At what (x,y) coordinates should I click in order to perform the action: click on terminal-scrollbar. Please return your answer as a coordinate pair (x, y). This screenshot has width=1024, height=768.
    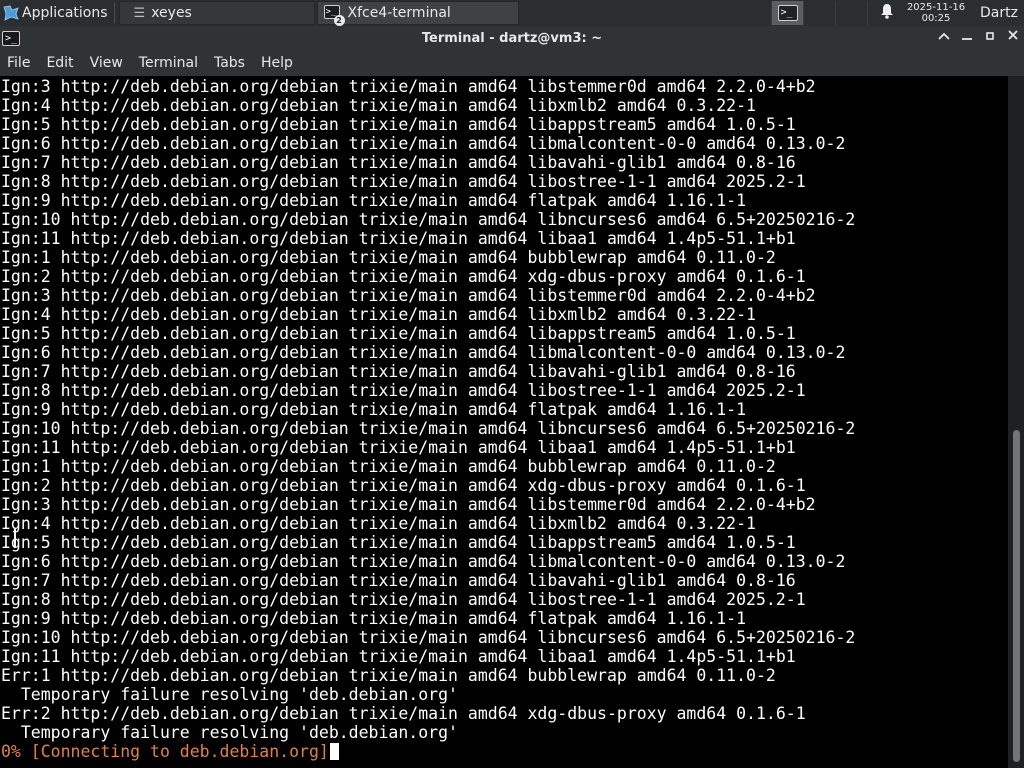
    Looking at the image, I should click on (1016, 422).